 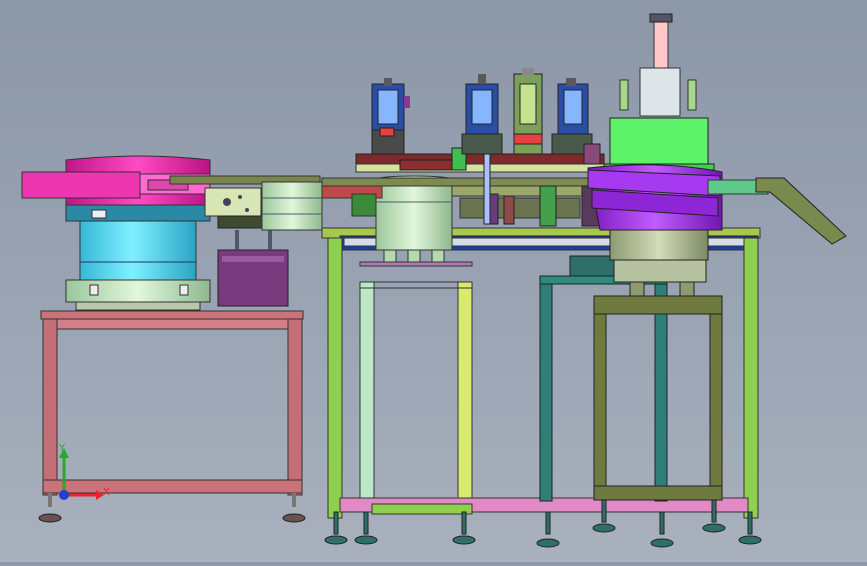 What do you see at coordinates (253, 268) in the screenshot?
I see `hopper-box` at bounding box center [253, 268].